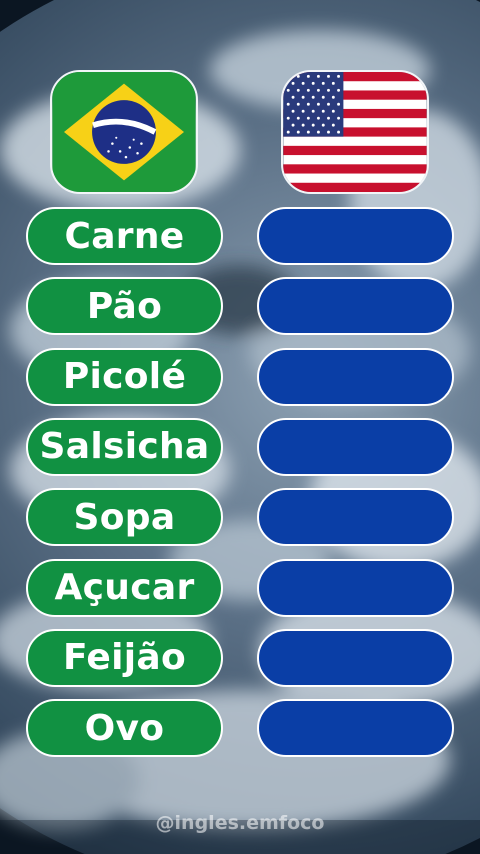 This screenshot has width=480, height=854. What do you see at coordinates (124, 306) in the screenshot?
I see `portuguese-word-pill: Pão` at bounding box center [124, 306].